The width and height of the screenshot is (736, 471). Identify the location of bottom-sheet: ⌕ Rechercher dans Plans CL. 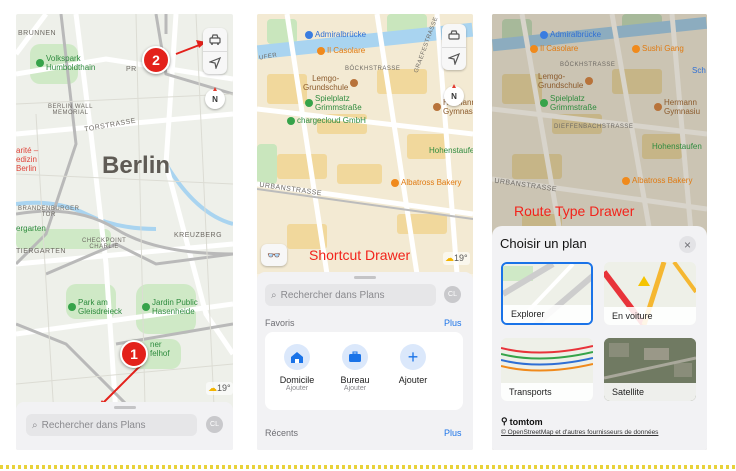
(124, 426).